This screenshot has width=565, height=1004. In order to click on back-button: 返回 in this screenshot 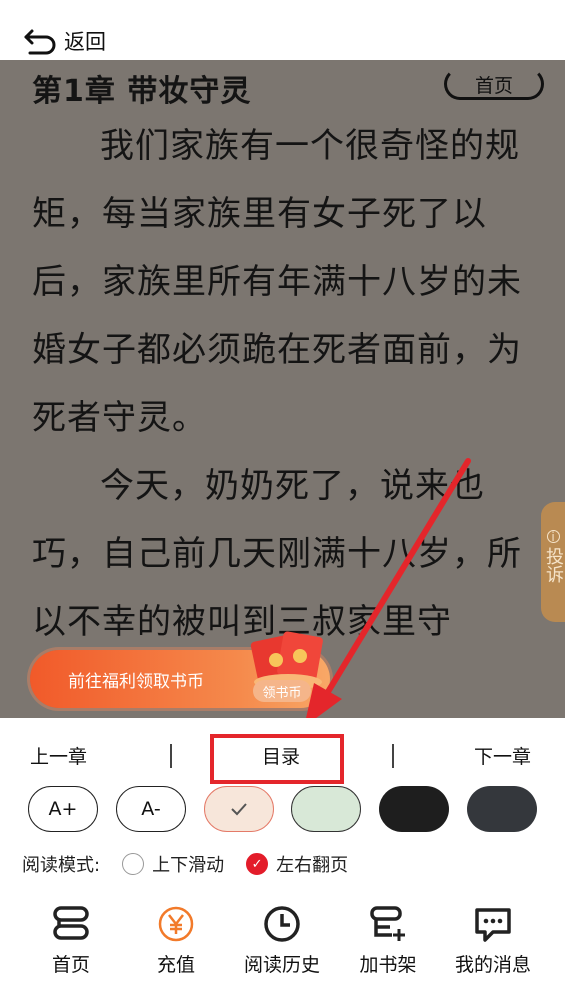, I will do `click(64, 41)`.